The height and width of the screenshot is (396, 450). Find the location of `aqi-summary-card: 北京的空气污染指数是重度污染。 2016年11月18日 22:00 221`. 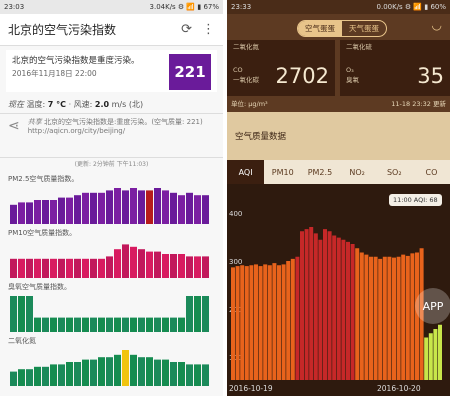

aqi-summary-card: 北京的空气污染指数是重度污染。 2016年11月18日 22:00 221 is located at coordinates (111, 71).